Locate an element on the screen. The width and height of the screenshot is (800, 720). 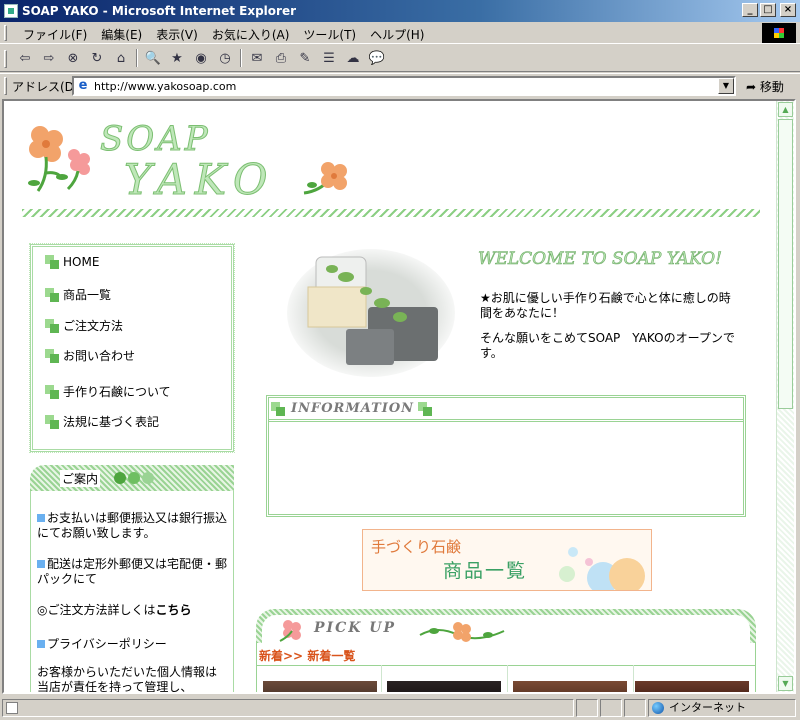
nav-item-products: 商品一覧 is located at coordinates (78, 294).